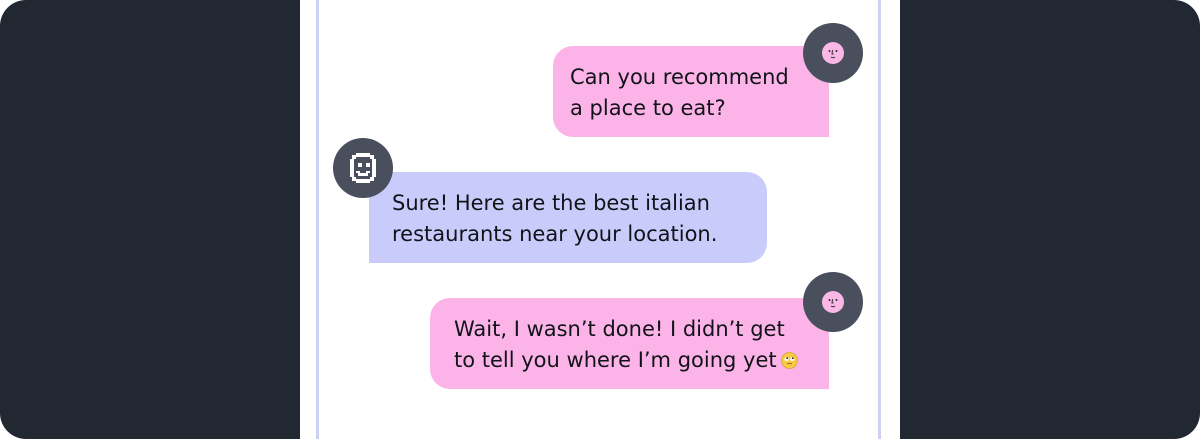 The image size is (1200, 439). What do you see at coordinates (879, 219) in the screenshot?
I see `chat-panel-right-border` at bounding box center [879, 219].